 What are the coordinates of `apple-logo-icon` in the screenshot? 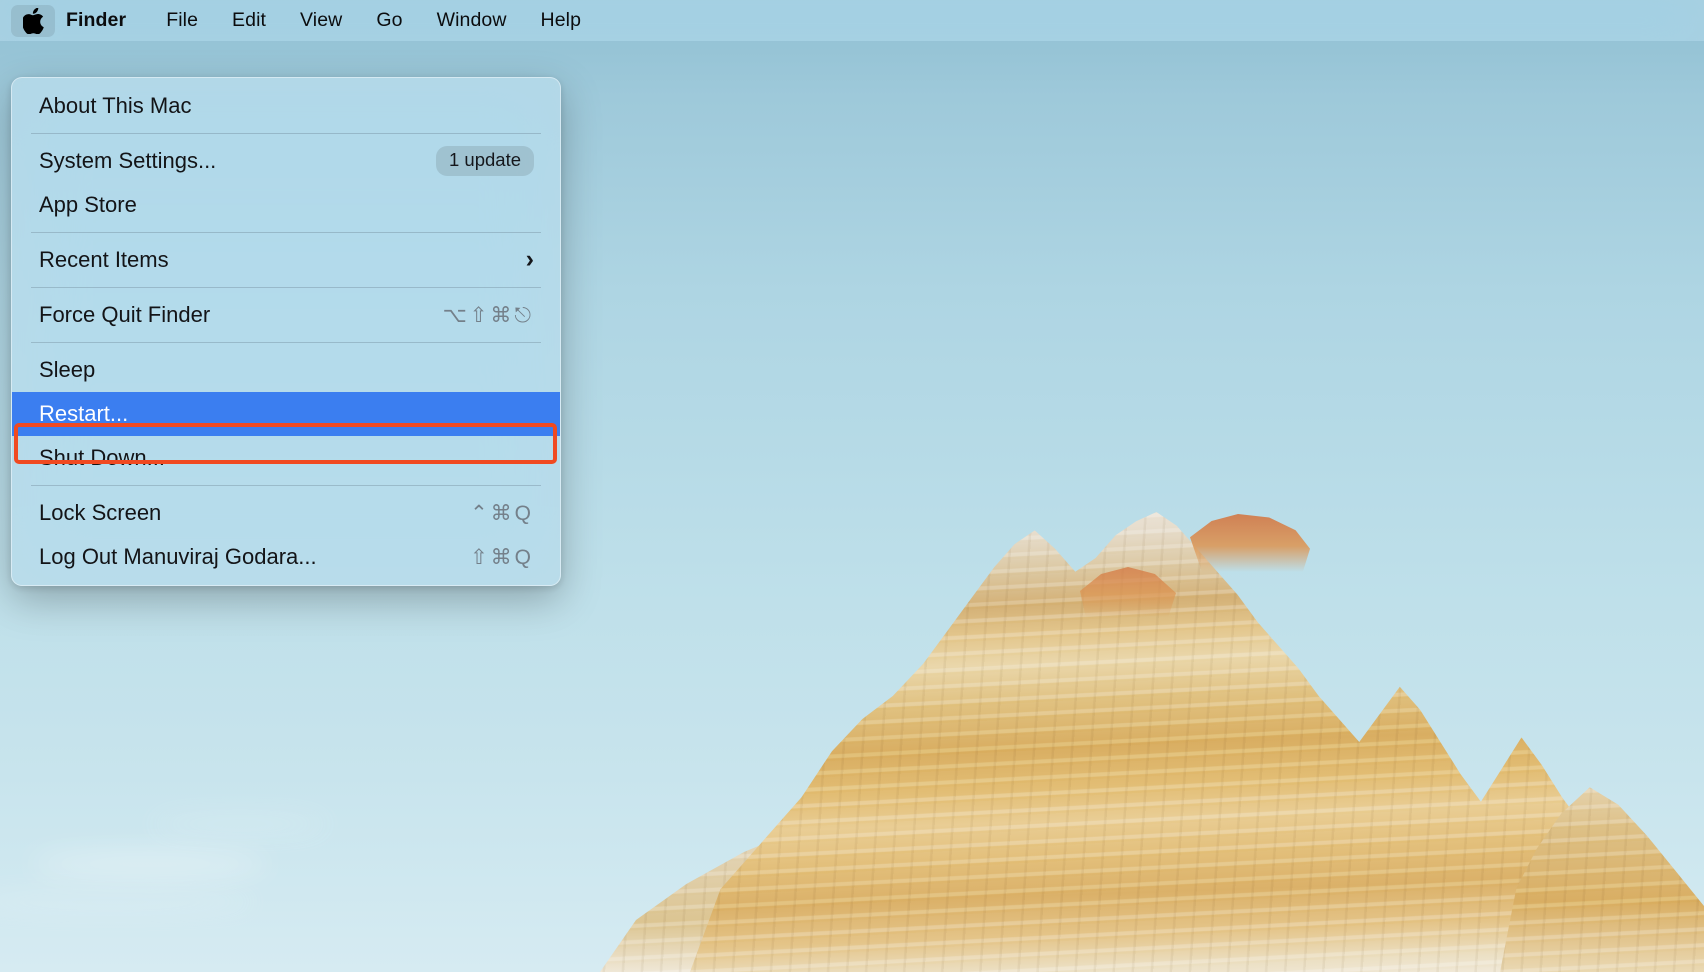 It's located at (33, 20).